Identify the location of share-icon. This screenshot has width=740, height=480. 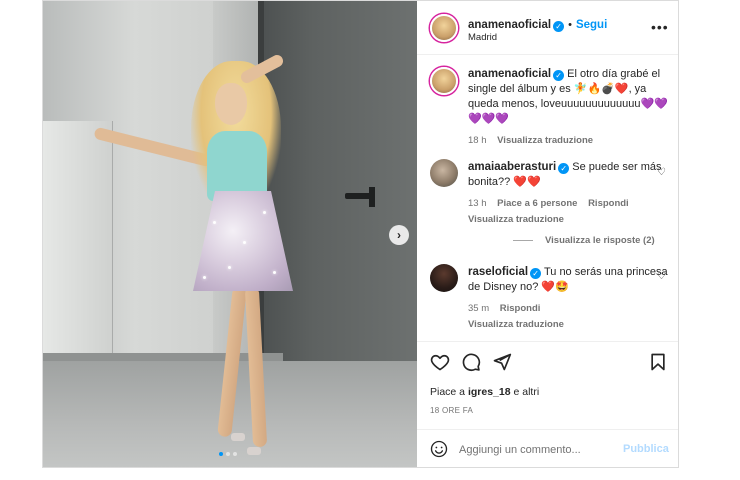
(502, 362).